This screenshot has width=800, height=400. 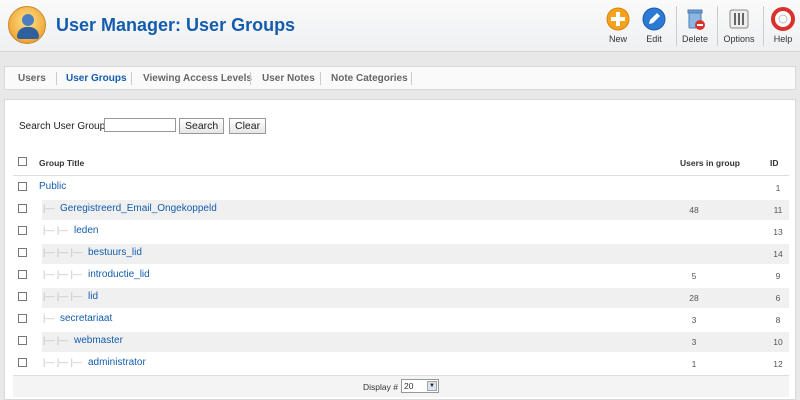 What do you see at coordinates (401, 341) in the screenshot?
I see `table-row: |— |— webmaster 3 10` at bounding box center [401, 341].